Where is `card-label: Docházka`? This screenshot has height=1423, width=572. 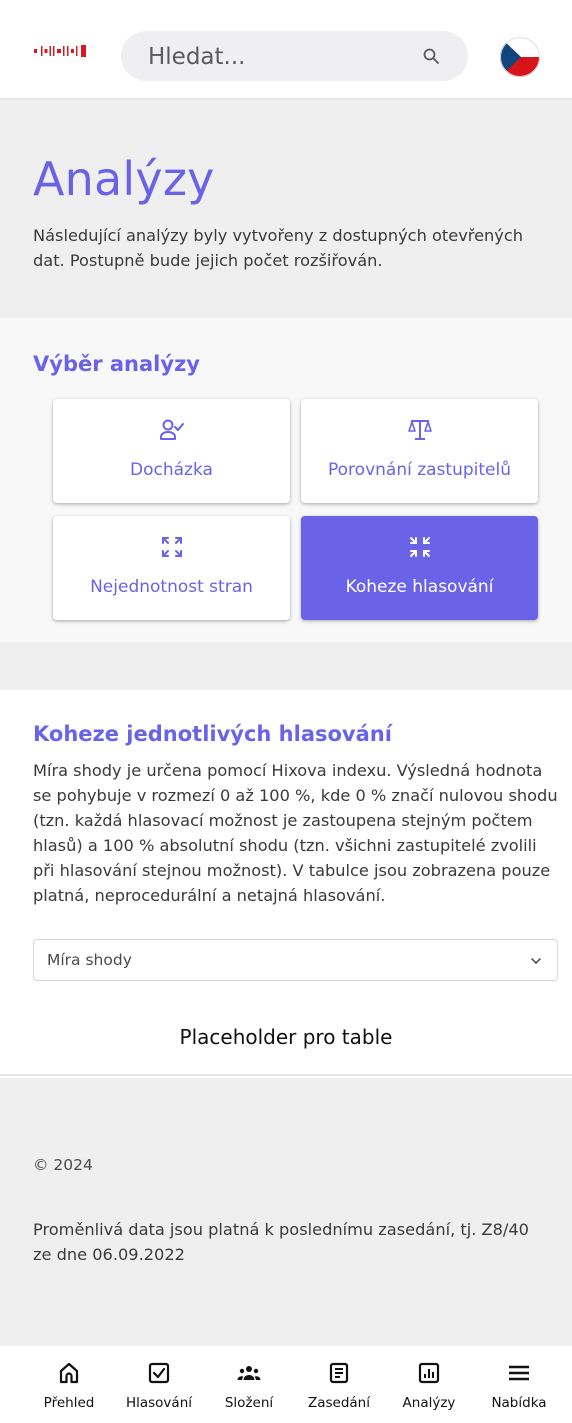 card-label: Docházka is located at coordinates (171, 470).